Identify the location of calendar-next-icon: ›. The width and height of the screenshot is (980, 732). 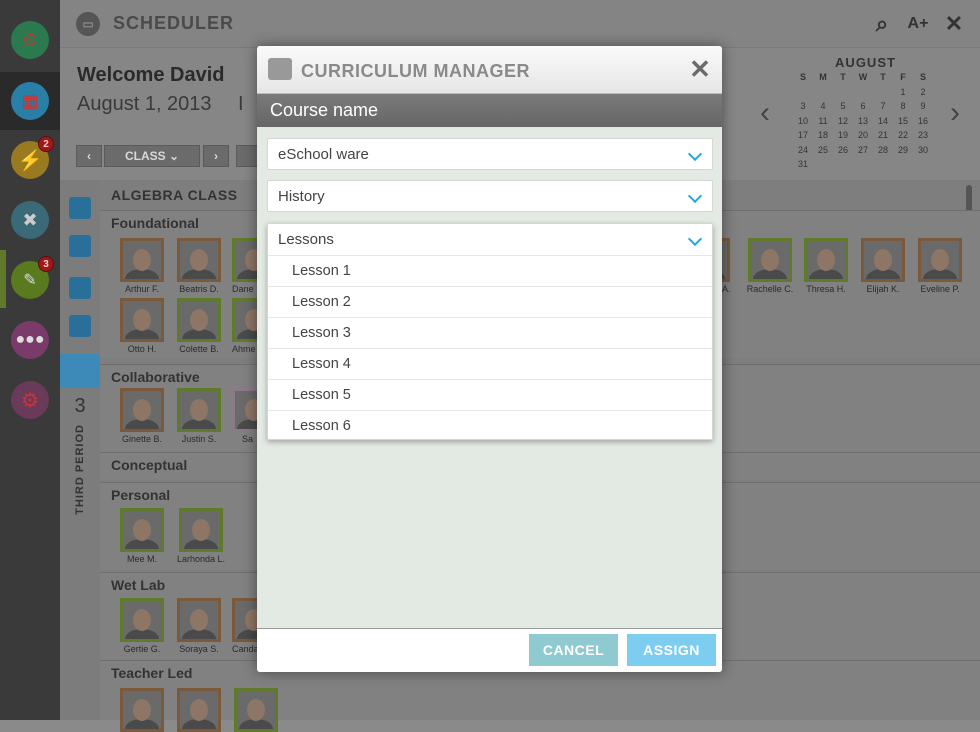
(955, 113).